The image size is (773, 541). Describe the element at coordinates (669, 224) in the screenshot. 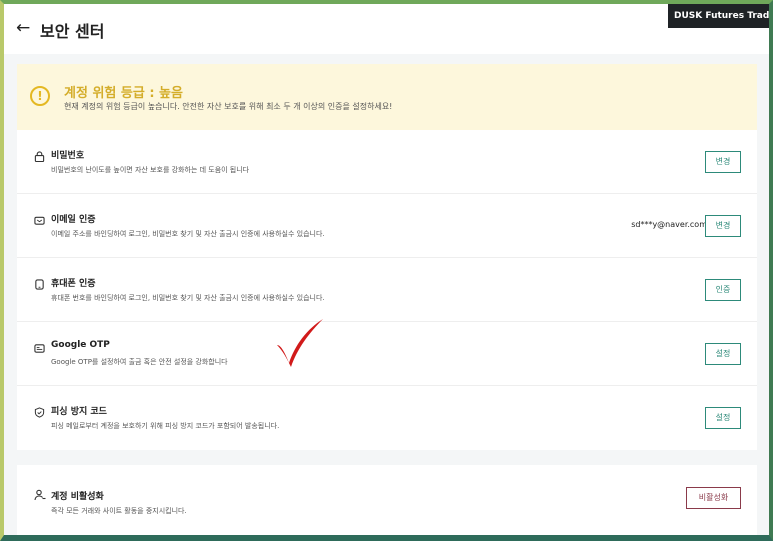

I see `email-value: sd***y@naver.com` at that location.